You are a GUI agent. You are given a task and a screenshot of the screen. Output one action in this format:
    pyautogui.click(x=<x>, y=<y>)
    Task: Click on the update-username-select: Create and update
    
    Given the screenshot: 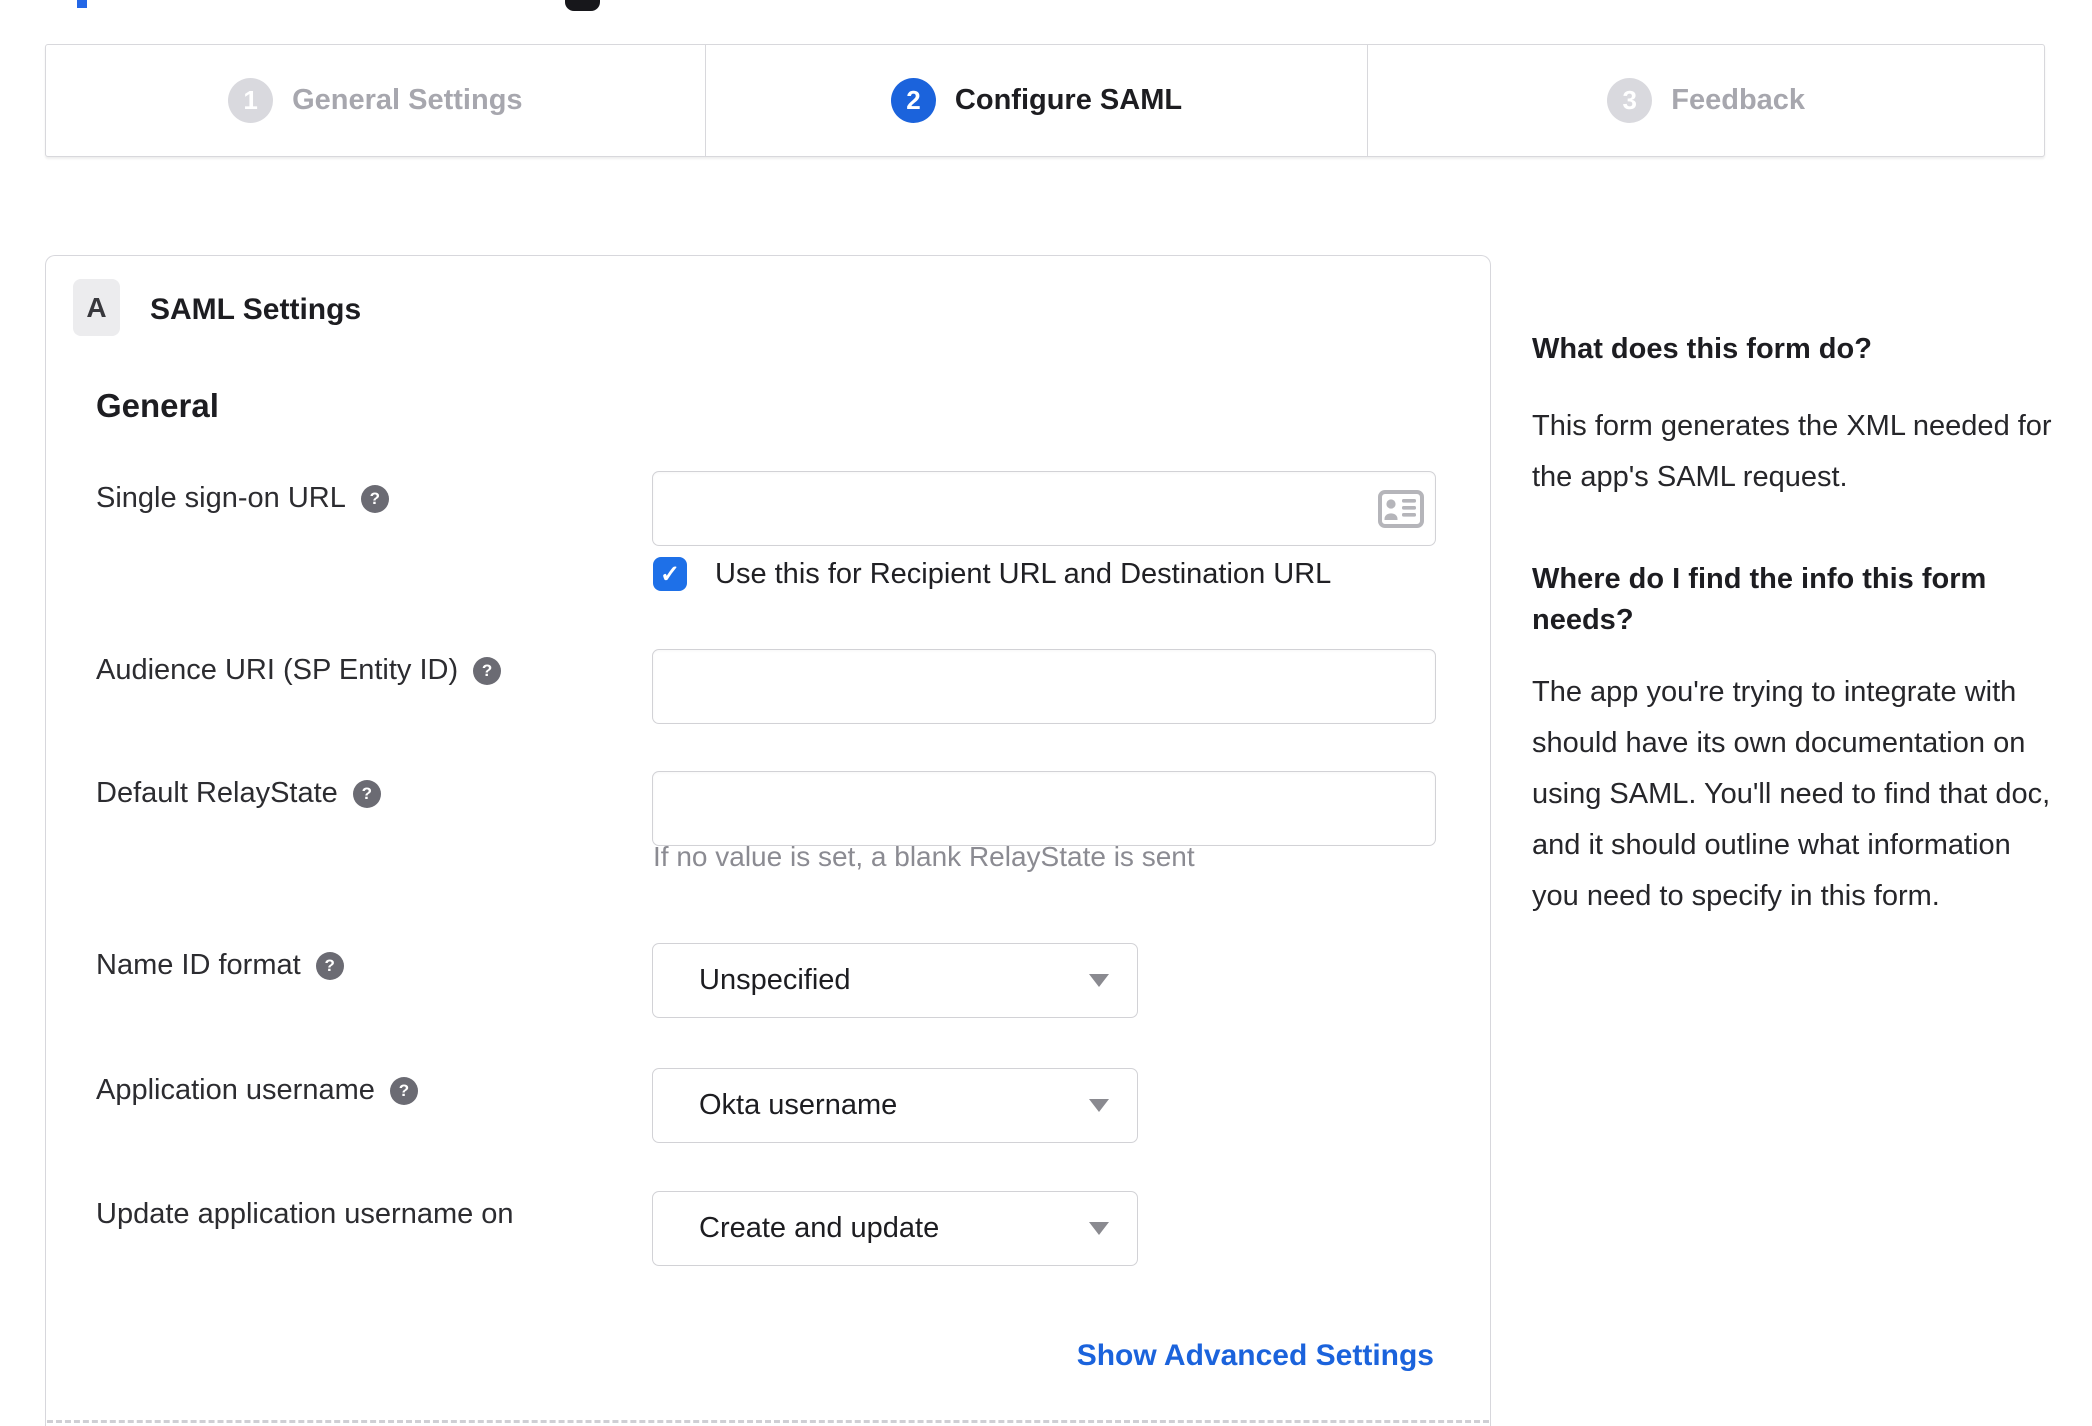 What is the action you would take?
    pyautogui.click(x=895, y=1228)
    